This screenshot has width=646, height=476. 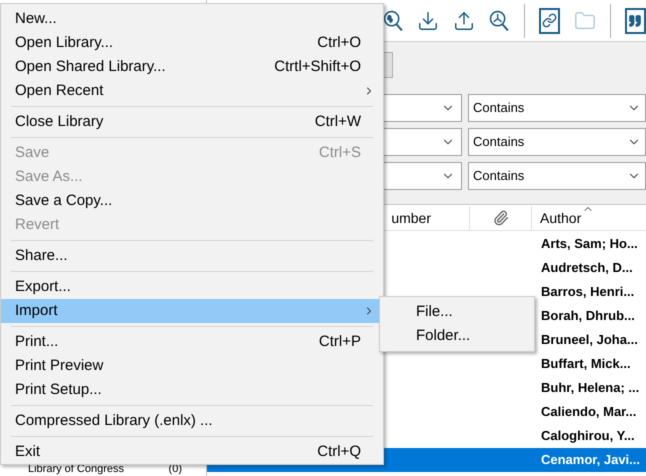 I want to click on menu-item: Close Library Ctrl+W, so click(x=192, y=122).